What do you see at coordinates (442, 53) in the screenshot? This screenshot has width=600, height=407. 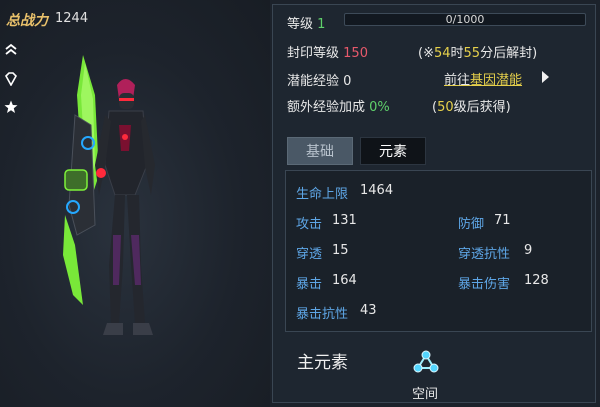 I see `seal-hours: 54` at bounding box center [442, 53].